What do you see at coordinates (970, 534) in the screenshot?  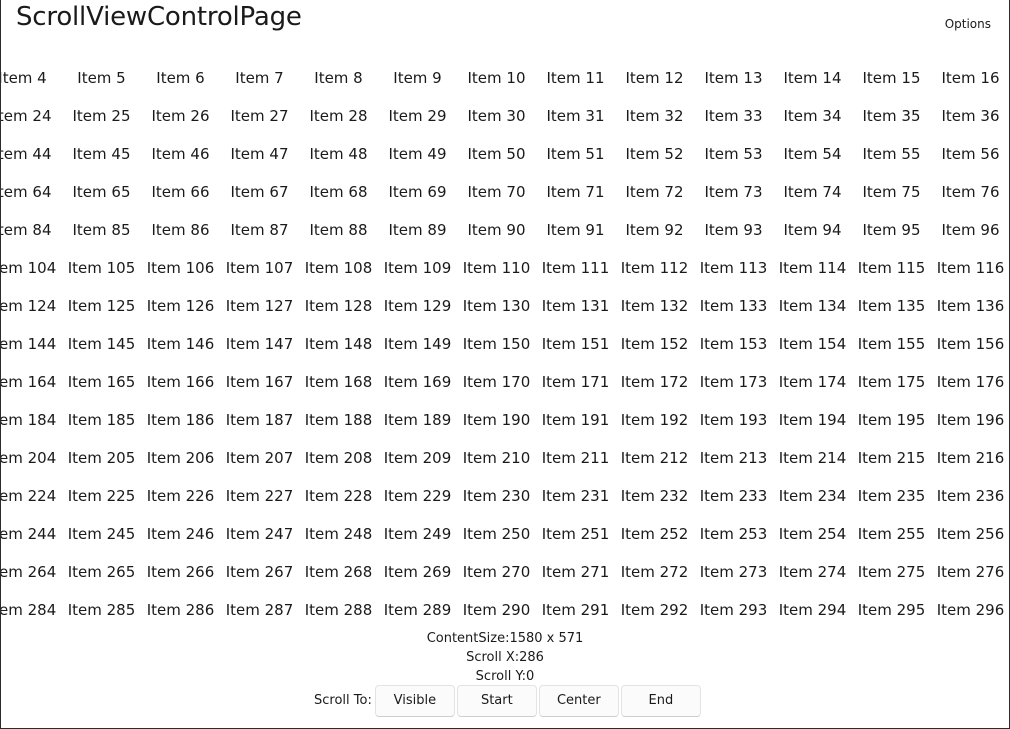 I see `grid-item: Item 256` at bounding box center [970, 534].